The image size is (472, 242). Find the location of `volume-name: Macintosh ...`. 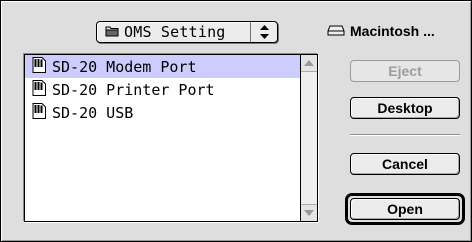

volume-name: Macintosh ... is located at coordinates (392, 31).